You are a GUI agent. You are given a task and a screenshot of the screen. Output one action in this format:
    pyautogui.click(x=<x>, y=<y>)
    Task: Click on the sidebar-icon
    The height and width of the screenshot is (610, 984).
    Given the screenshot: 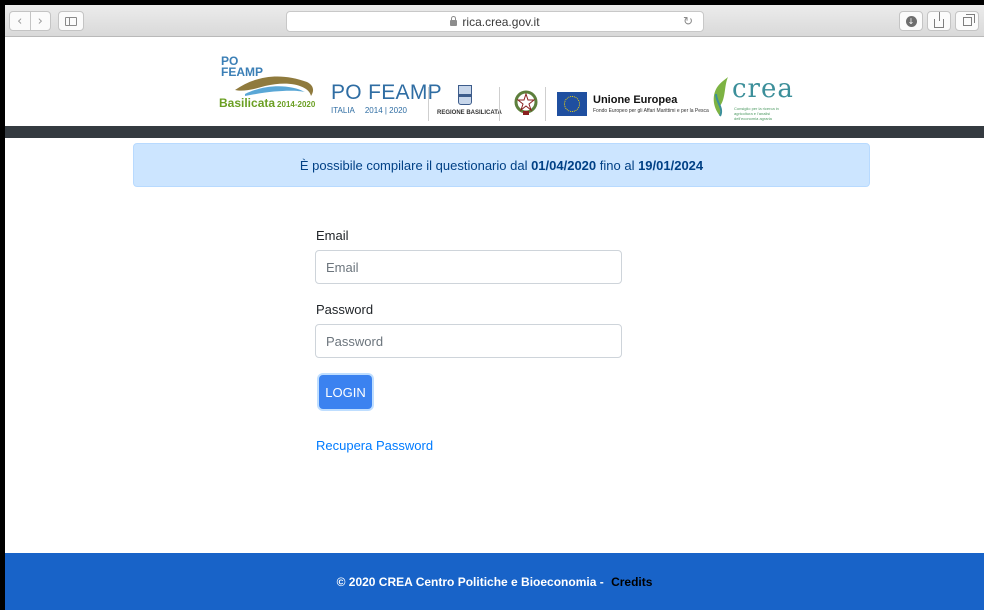 What is the action you would take?
    pyautogui.click(x=71, y=21)
    